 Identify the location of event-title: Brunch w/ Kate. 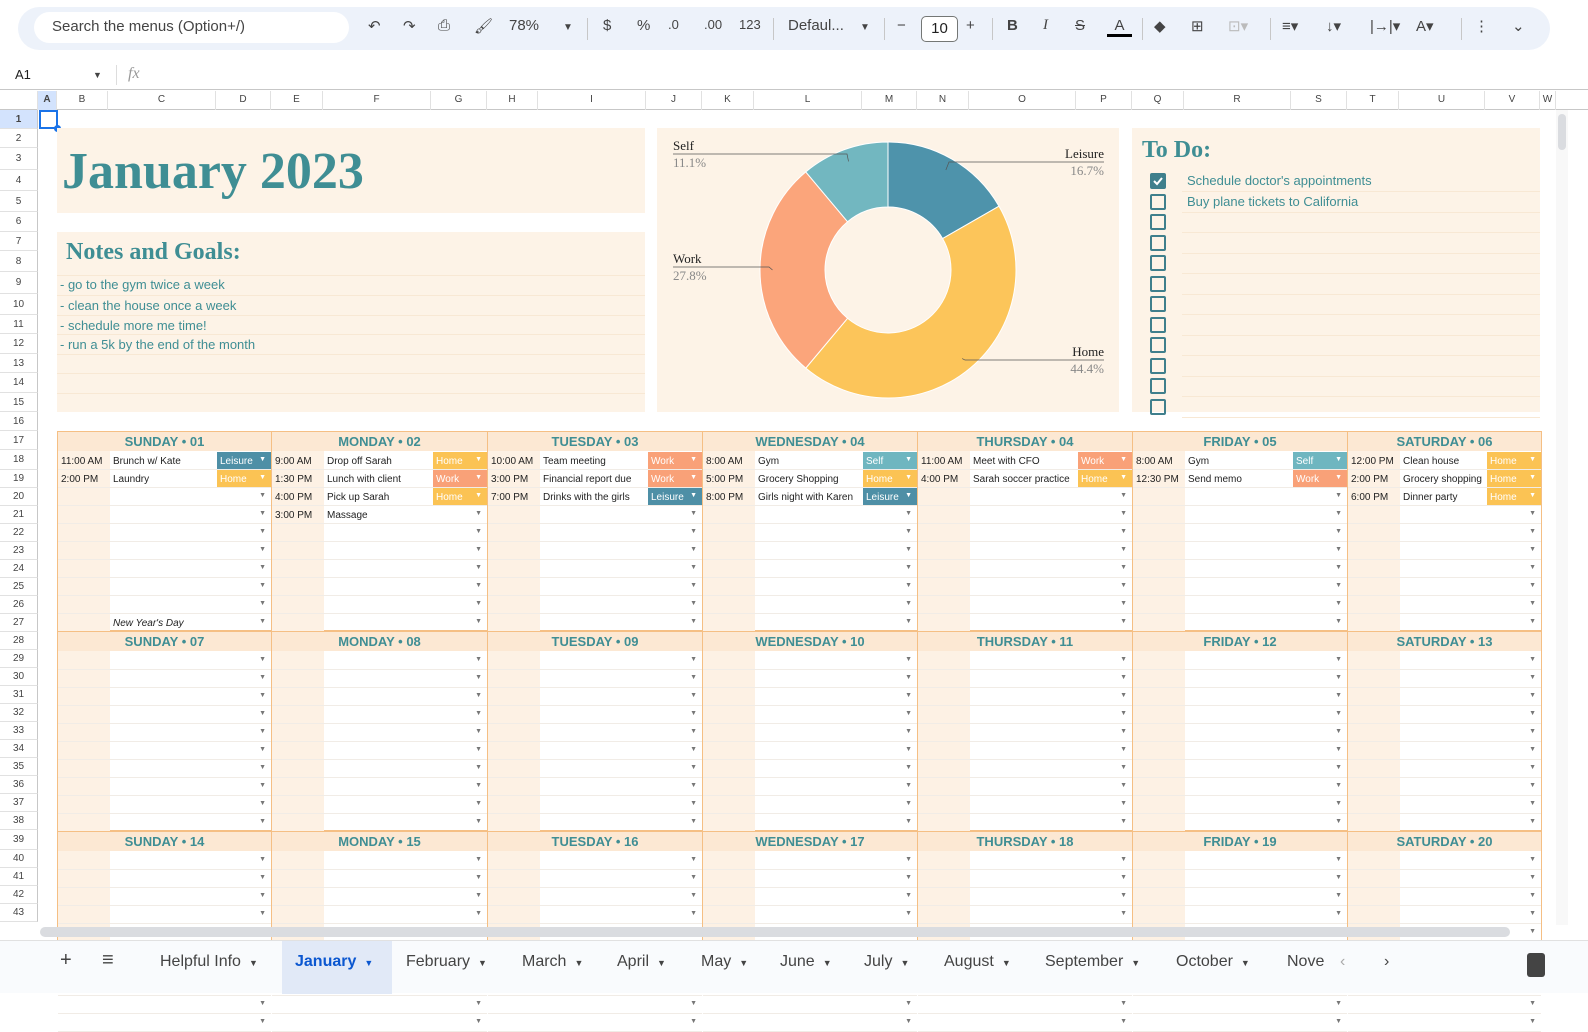
(147, 461).